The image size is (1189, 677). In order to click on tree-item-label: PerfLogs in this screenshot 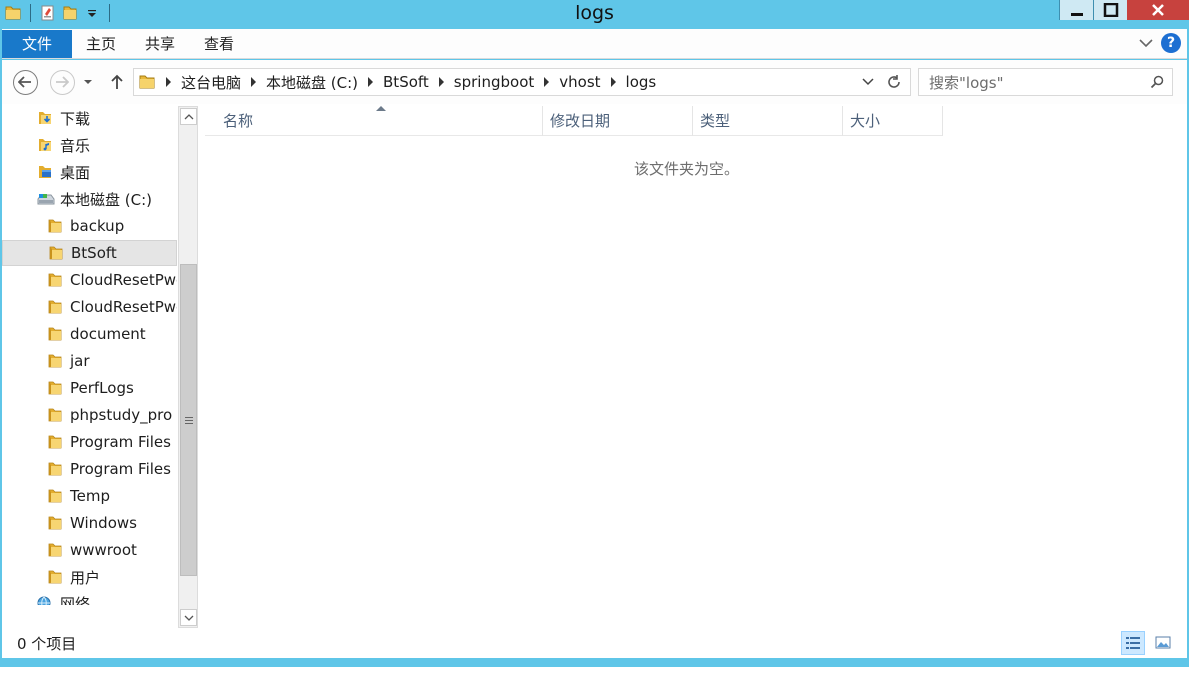, I will do `click(102, 388)`.